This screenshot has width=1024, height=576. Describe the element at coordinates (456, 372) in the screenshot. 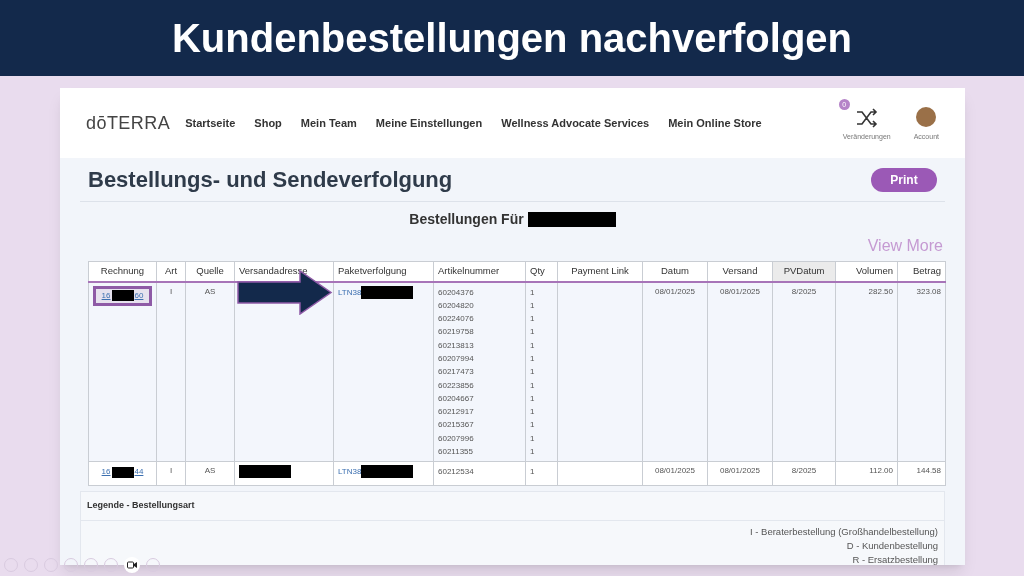

I see `article-number: 60217473` at that location.